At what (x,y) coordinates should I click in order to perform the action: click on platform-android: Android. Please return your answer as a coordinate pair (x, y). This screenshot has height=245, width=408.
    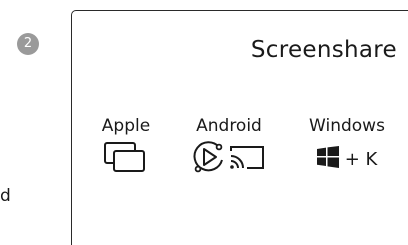
    Looking at the image, I should click on (229, 146).